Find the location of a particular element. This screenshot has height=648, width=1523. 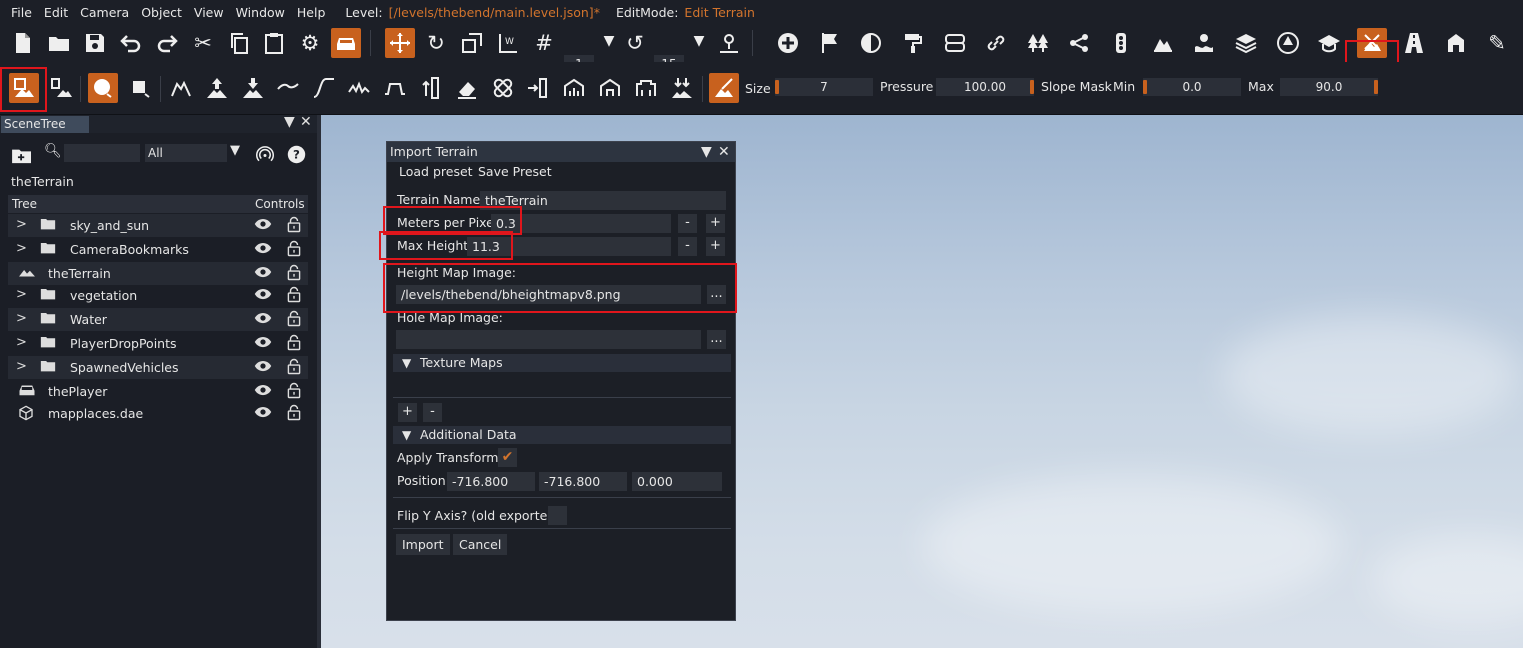

building-icon is located at coordinates (1456, 43).